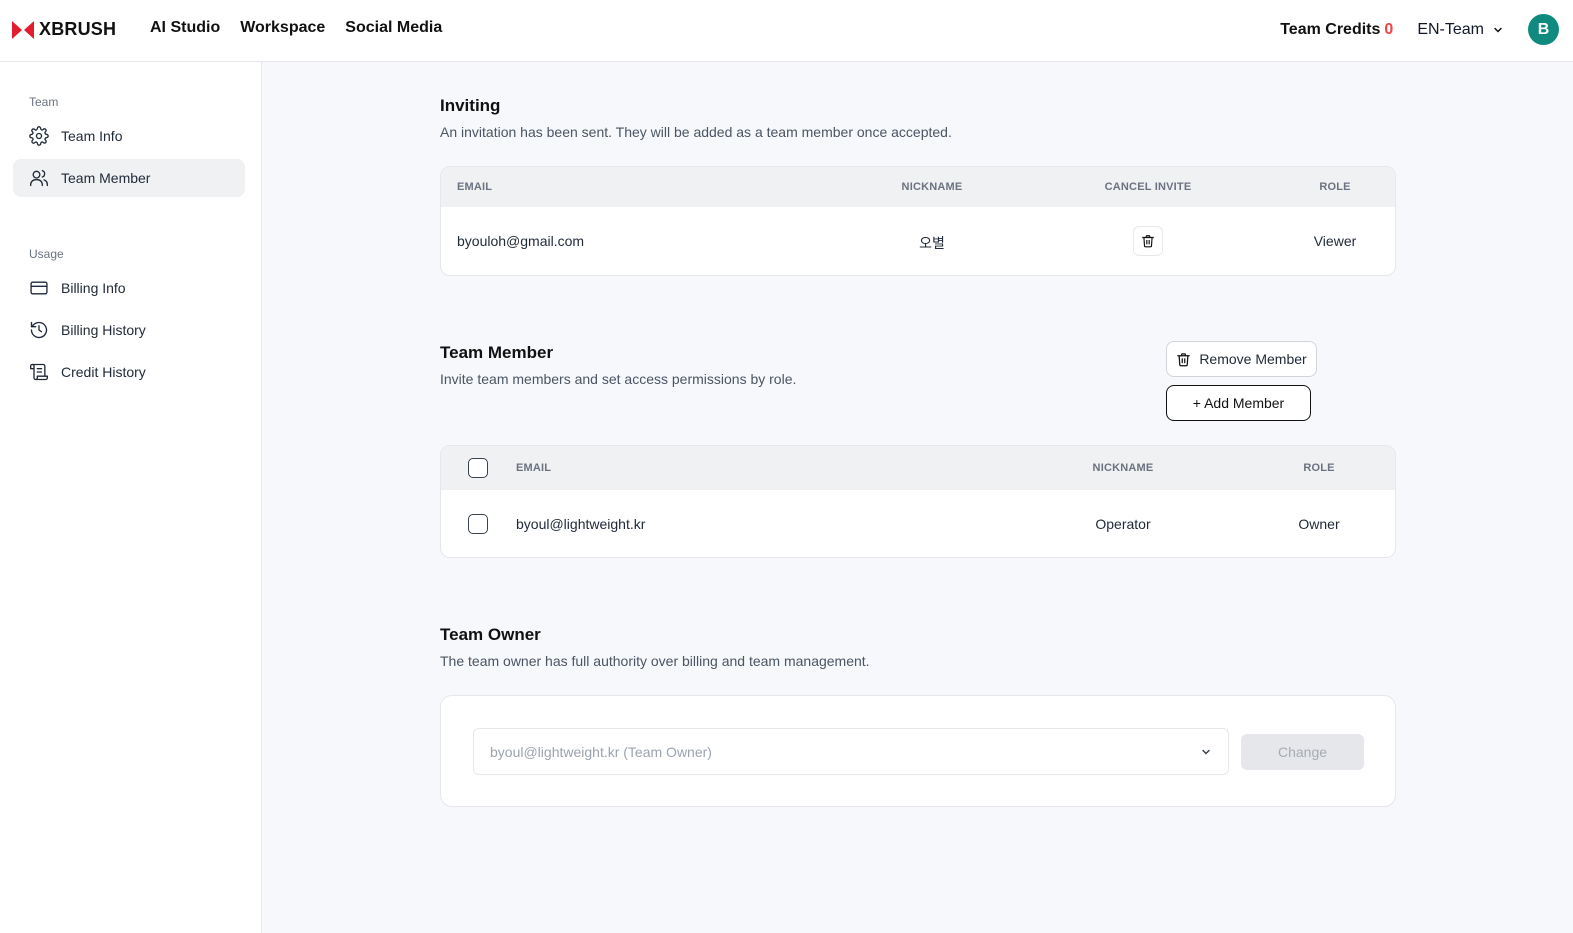 The width and height of the screenshot is (1573, 933). Describe the element at coordinates (39, 330) in the screenshot. I see `history-icon` at that location.